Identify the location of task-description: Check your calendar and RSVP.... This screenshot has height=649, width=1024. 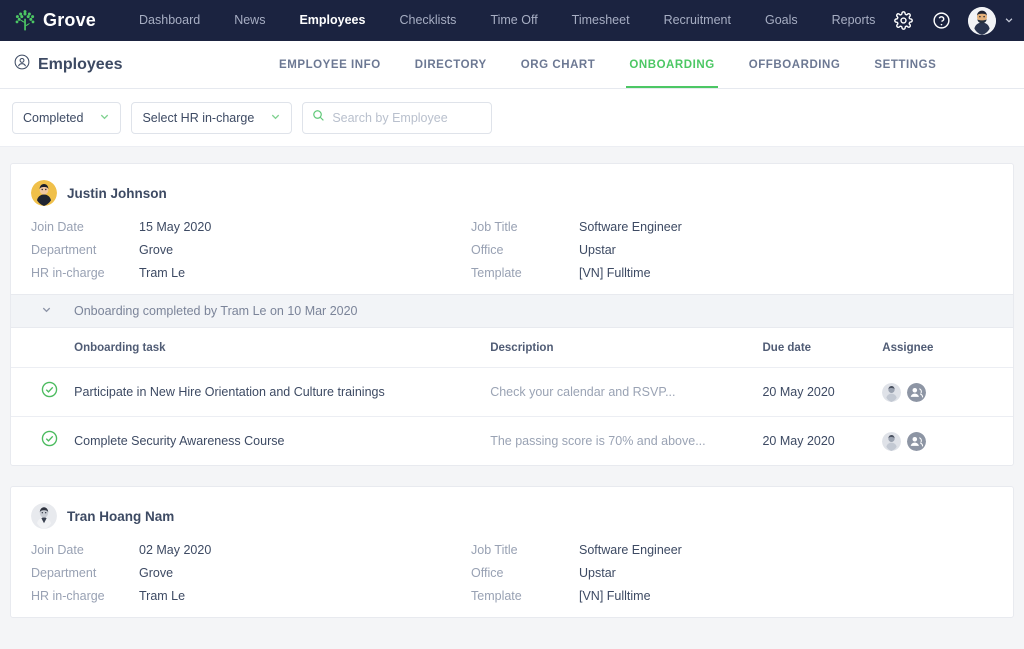
(626, 392).